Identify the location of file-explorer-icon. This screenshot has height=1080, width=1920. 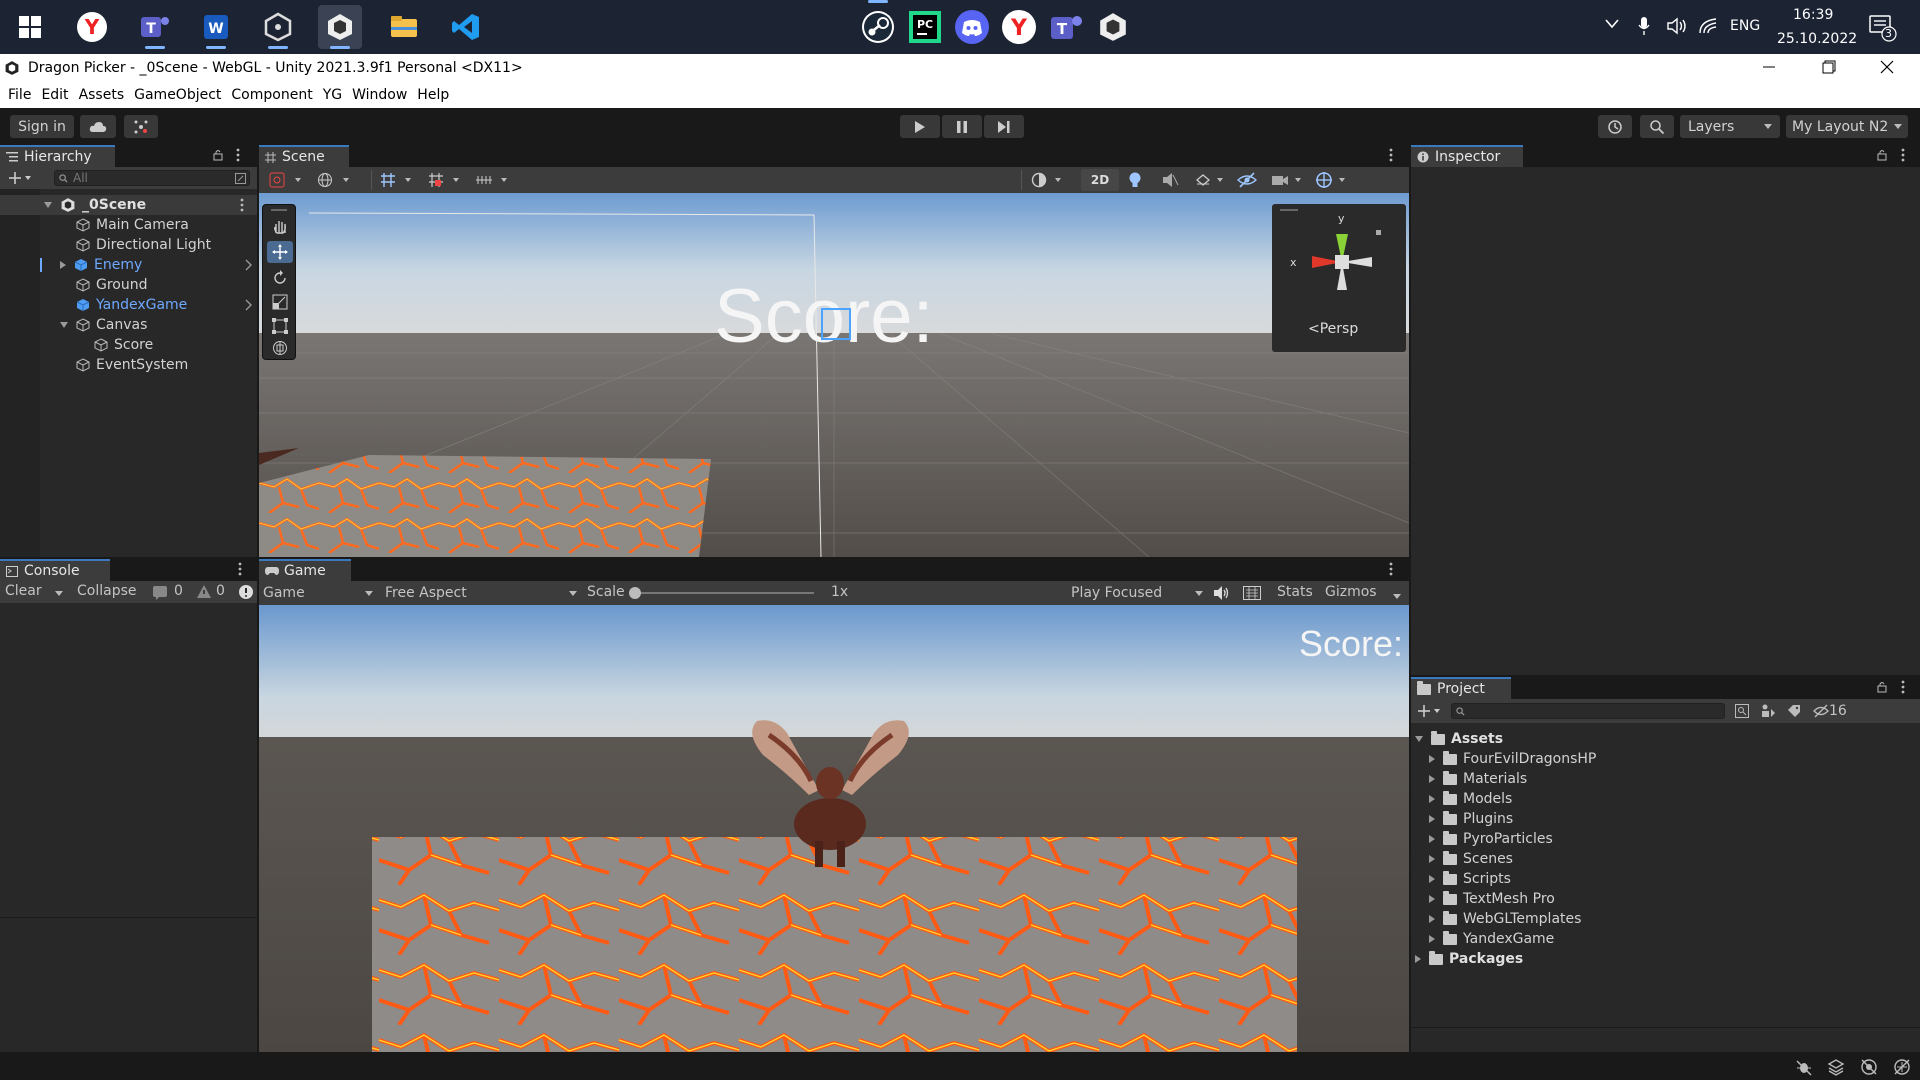
(404, 27).